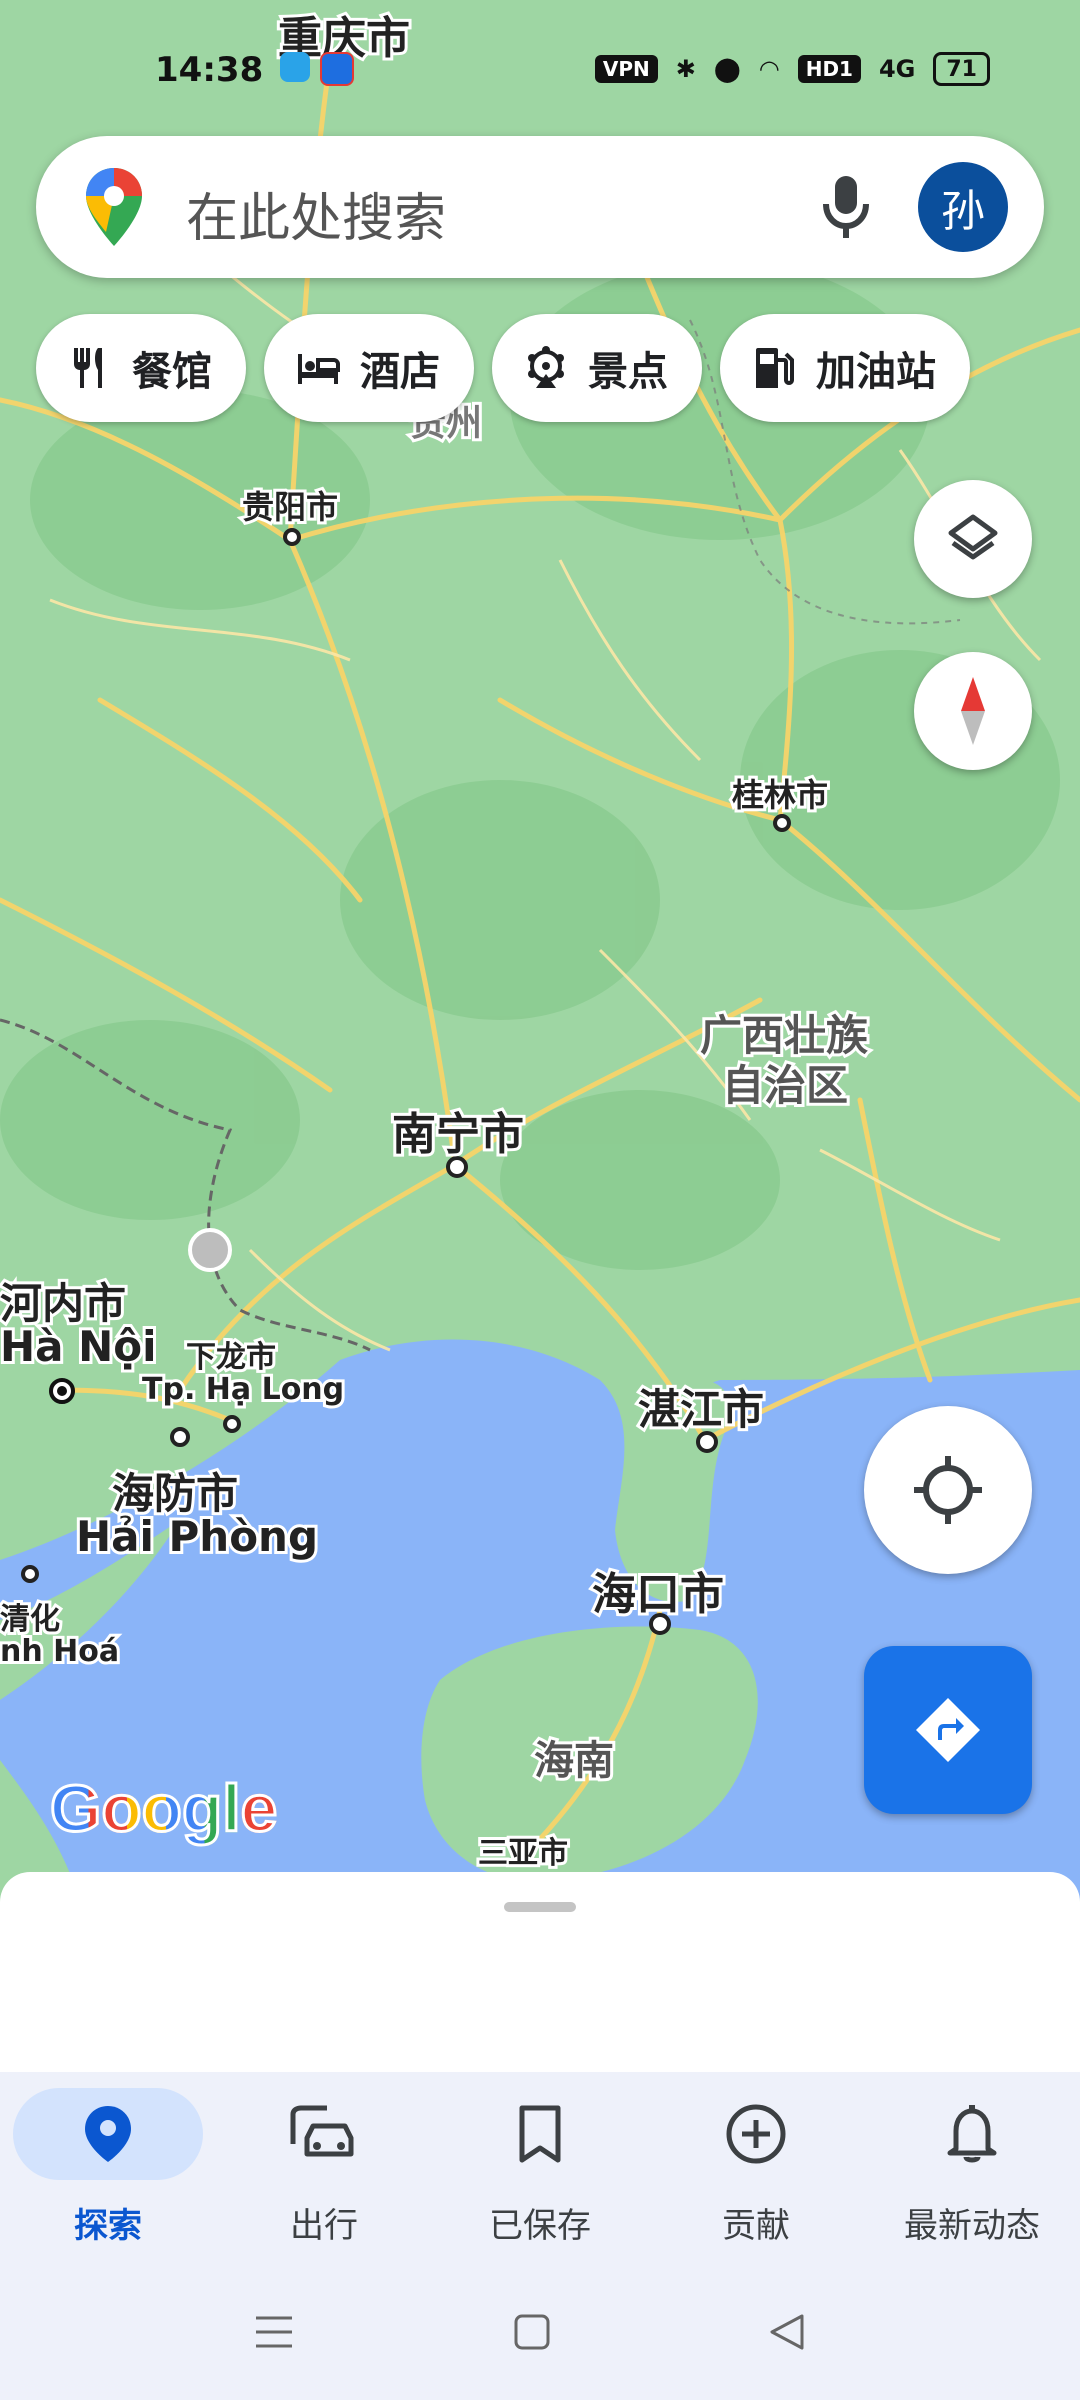  I want to click on attractions-icon, so click(546, 367).